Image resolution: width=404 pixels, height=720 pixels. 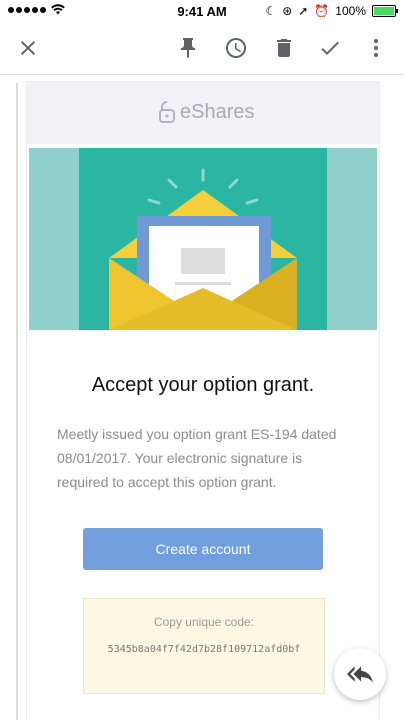 I want to click on code-label: Copy unique code:, so click(x=204, y=622).